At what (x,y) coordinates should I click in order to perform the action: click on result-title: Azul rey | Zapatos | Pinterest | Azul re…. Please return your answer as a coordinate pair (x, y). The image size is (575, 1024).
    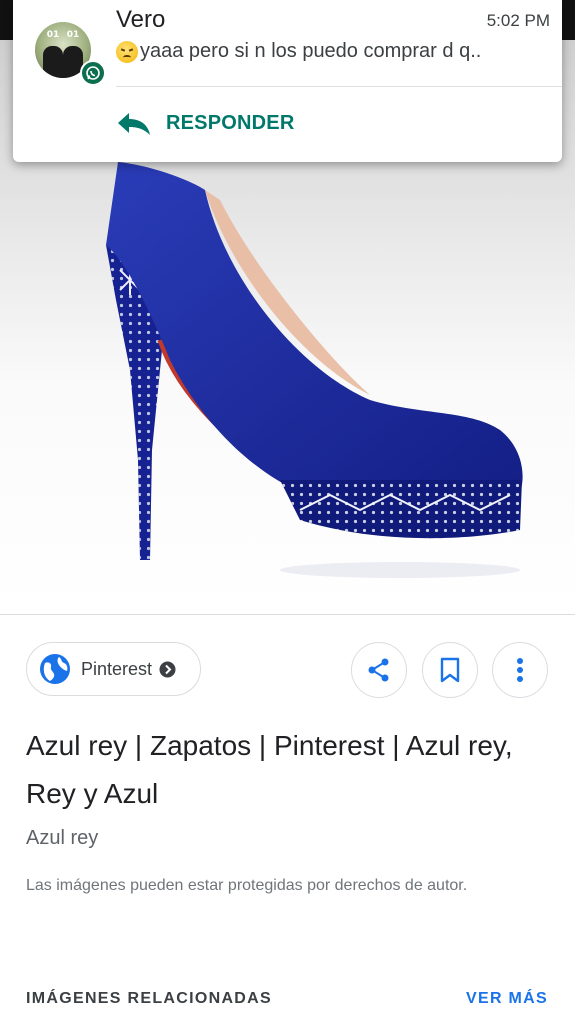
    Looking at the image, I should click on (286, 770).